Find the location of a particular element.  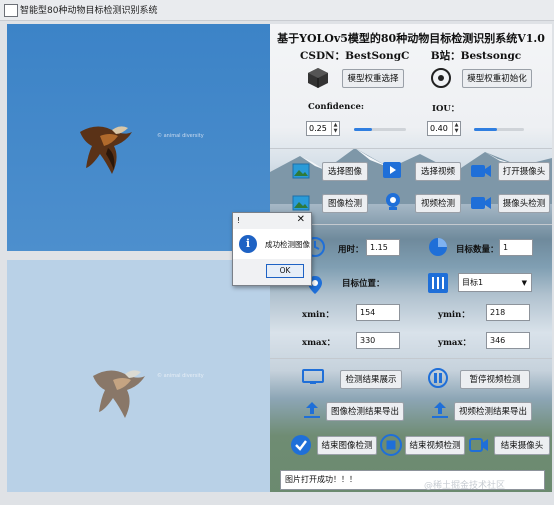

ymax-label: ymax： is located at coordinates (455, 343).